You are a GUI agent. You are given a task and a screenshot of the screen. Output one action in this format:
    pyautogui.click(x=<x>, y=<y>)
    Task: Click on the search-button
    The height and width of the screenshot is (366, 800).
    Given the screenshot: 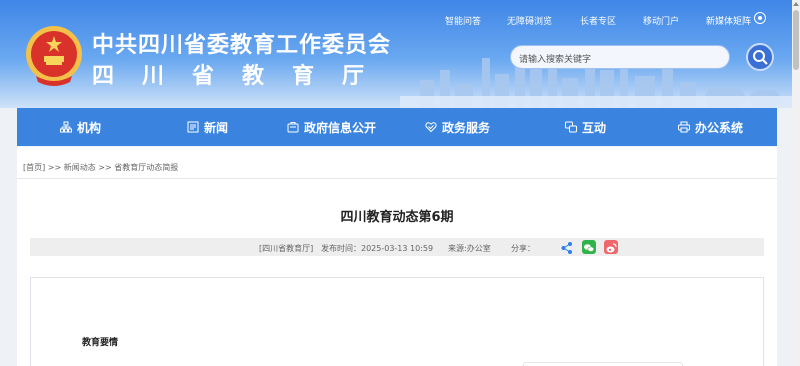 What is the action you would take?
    pyautogui.click(x=760, y=57)
    